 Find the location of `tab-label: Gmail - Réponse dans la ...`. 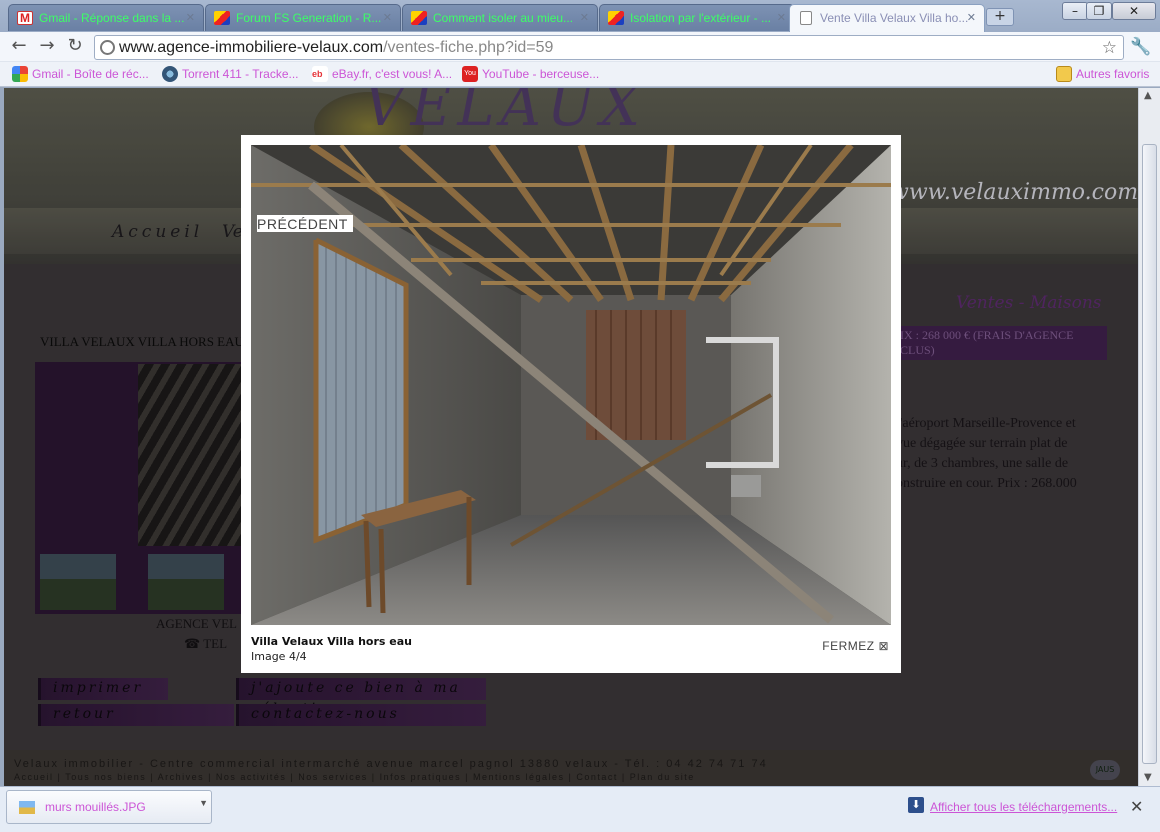

tab-label: Gmail - Réponse dans la ... is located at coordinates (112, 18).